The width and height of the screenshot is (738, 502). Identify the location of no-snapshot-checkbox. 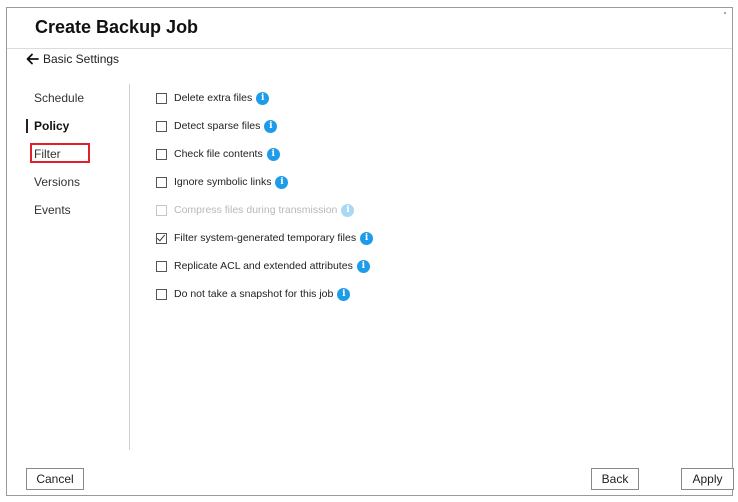
(161, 294).